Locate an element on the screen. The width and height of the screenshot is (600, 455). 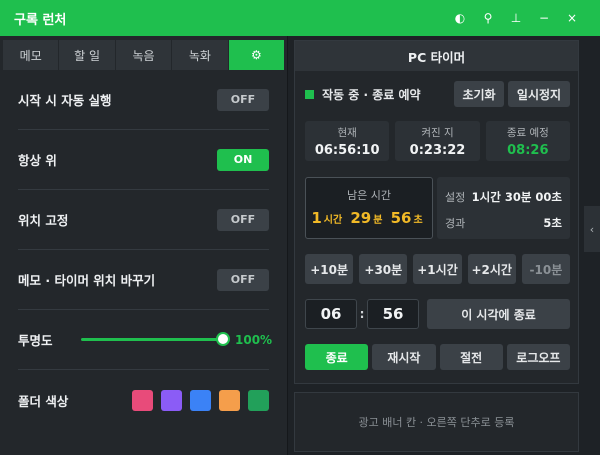
current-time-card: 현재 06:56:10 is located at coordinates (347, 141).